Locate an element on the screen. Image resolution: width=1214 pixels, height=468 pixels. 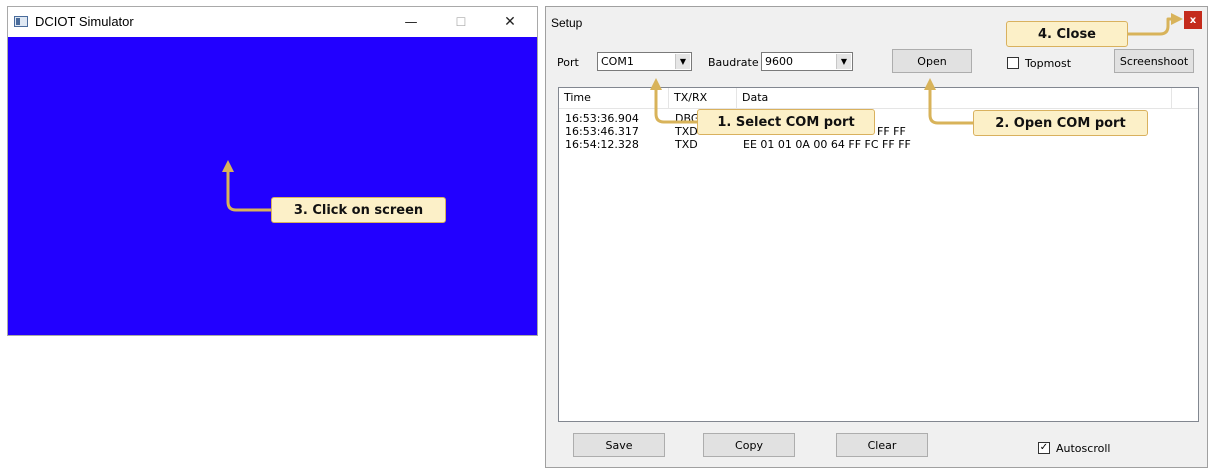
simulator-titlebar: DCIOT Simulator — ☐ ✕ is located at coordinates (272, 22).